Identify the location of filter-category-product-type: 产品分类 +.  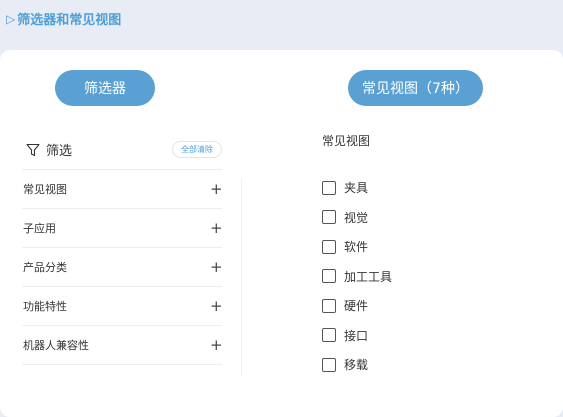
(122, 267).